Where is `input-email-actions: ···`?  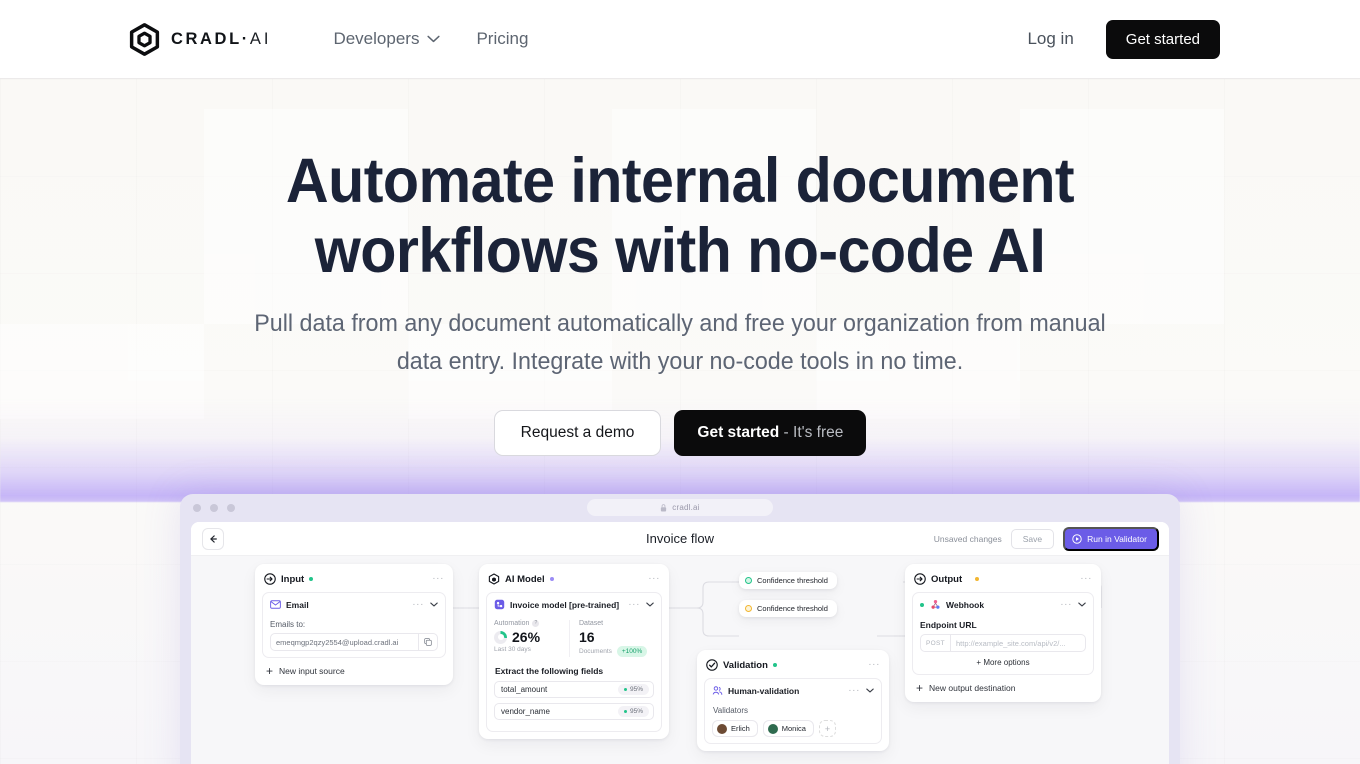 input-email-actions: ··· is located at coordinates (425, 604).